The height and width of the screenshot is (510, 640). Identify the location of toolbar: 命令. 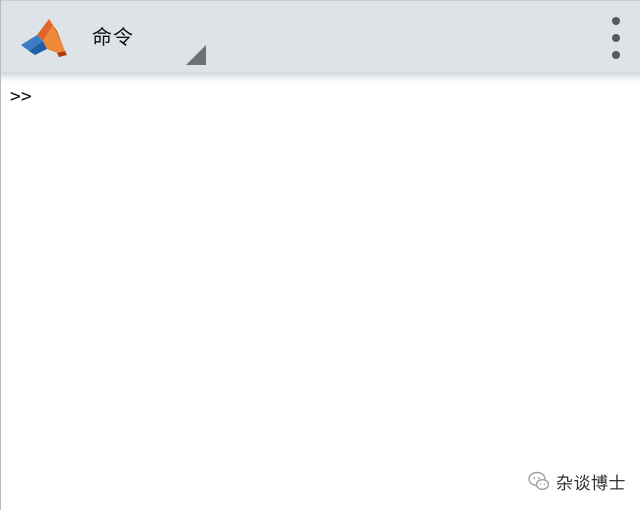
(320, 36).